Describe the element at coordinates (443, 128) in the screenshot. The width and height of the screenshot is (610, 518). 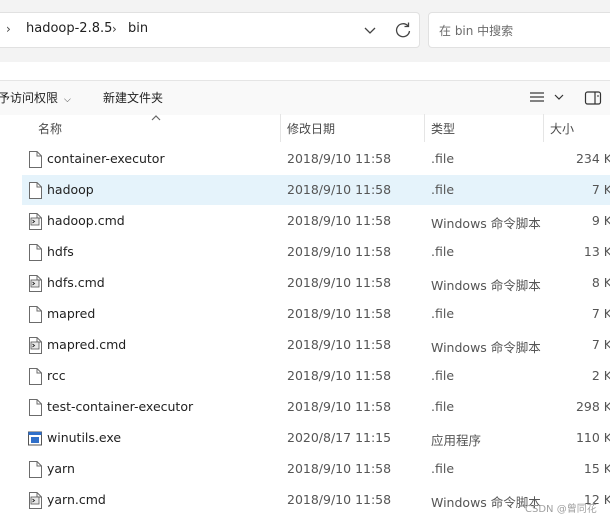
I see `column-type: 类型` at that location.